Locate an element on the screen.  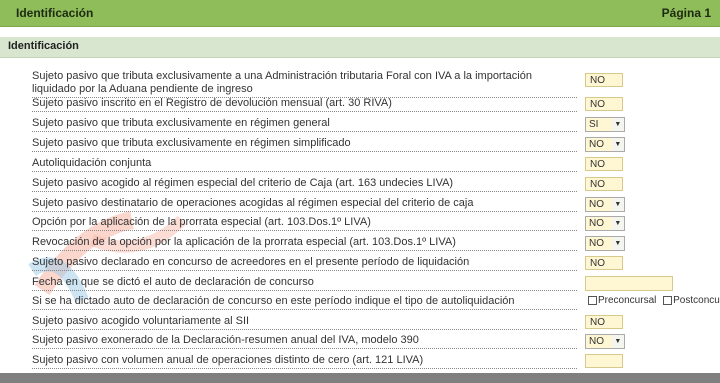
checkbox-label: Preconcursal is located at coordinates (627, 300).